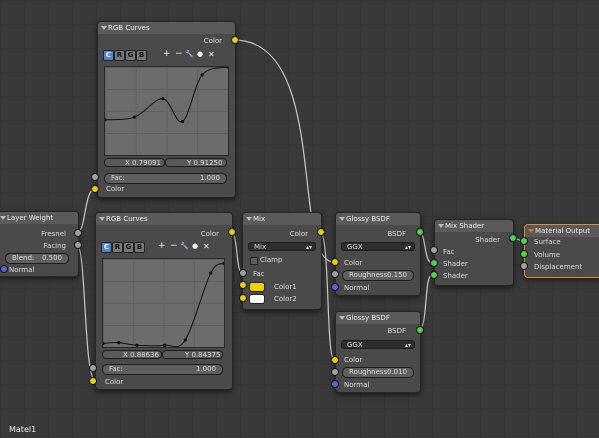  What do you see at coordinates (271, 260) in the screenshot?
I see `clamp-label: Clamp` at bounding box center [271, 260].